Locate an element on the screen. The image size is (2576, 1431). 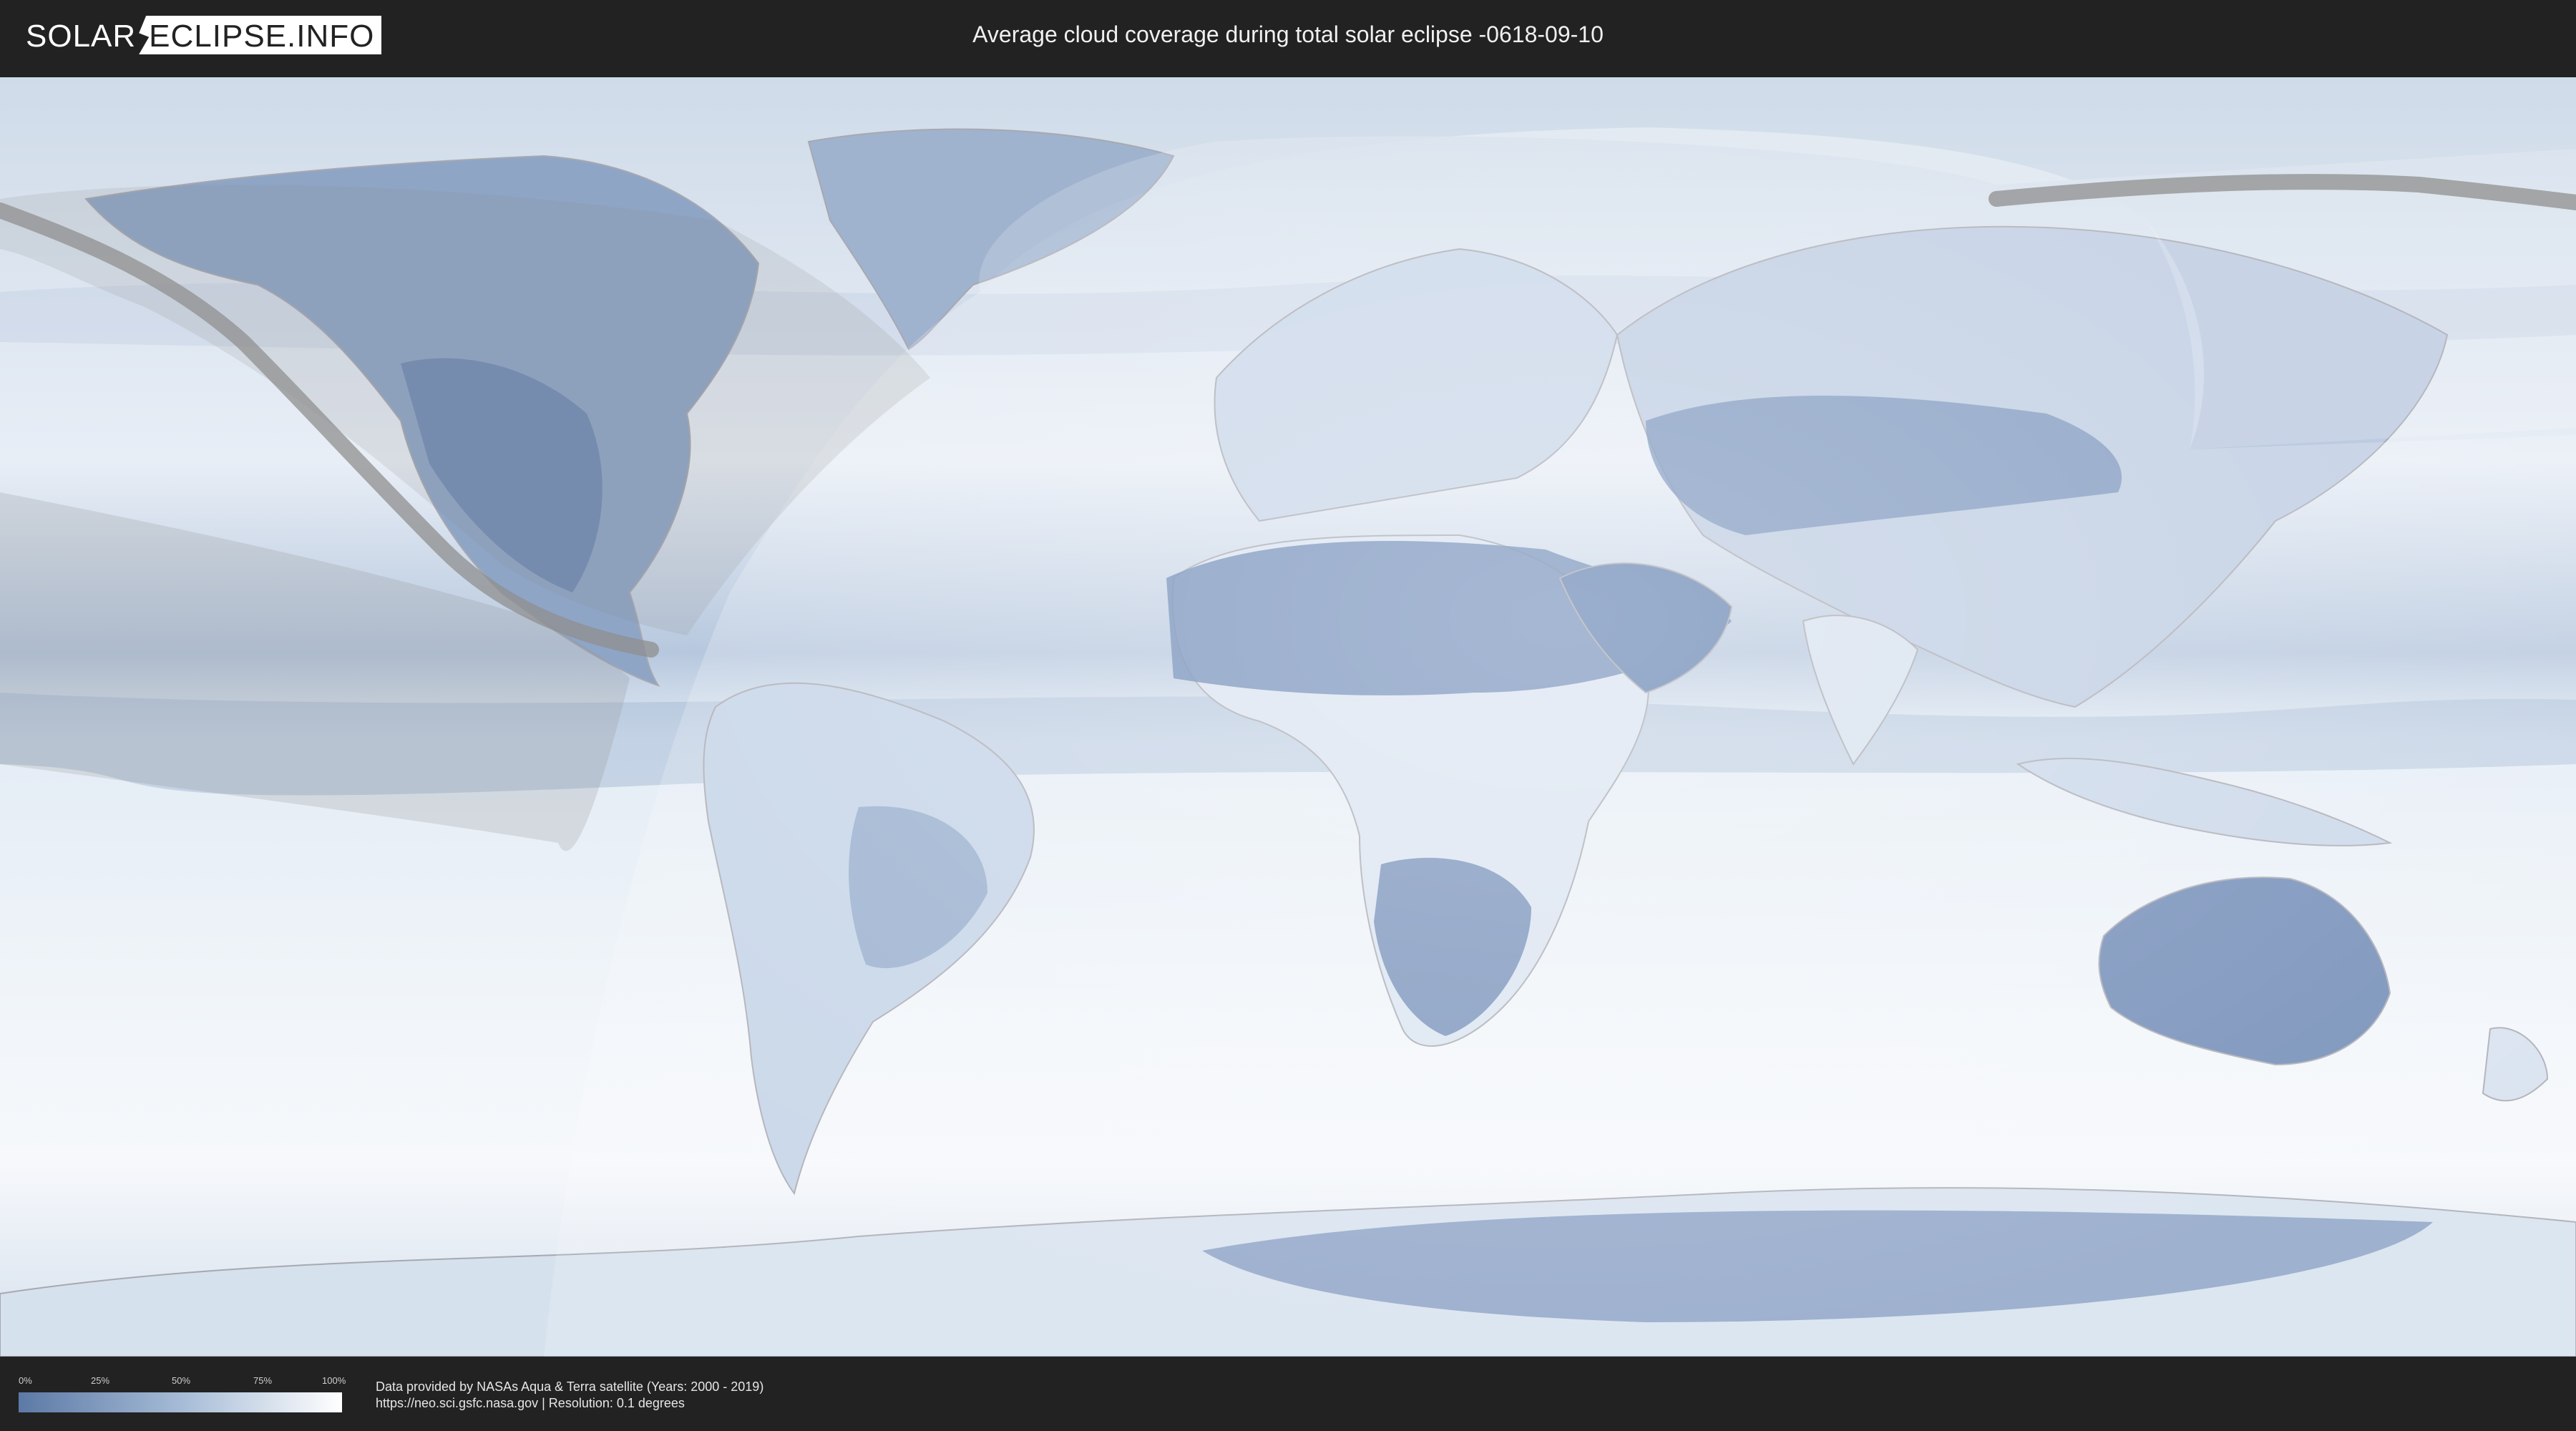
legend-tick-75: 75% is located at coordinates (263, 1380).